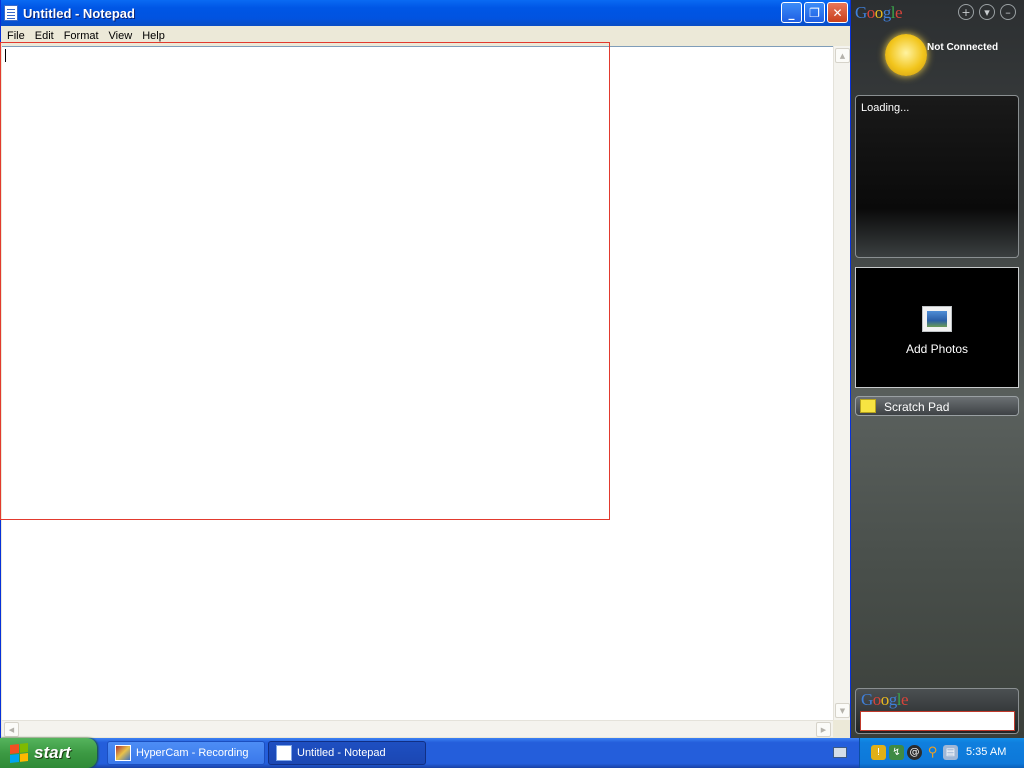 The height and width of the screenshot is (768, 1024). Describe the element at coordinates (842, 55) in the screenshot. I see `scroll-up-icon: ▲` at that location.